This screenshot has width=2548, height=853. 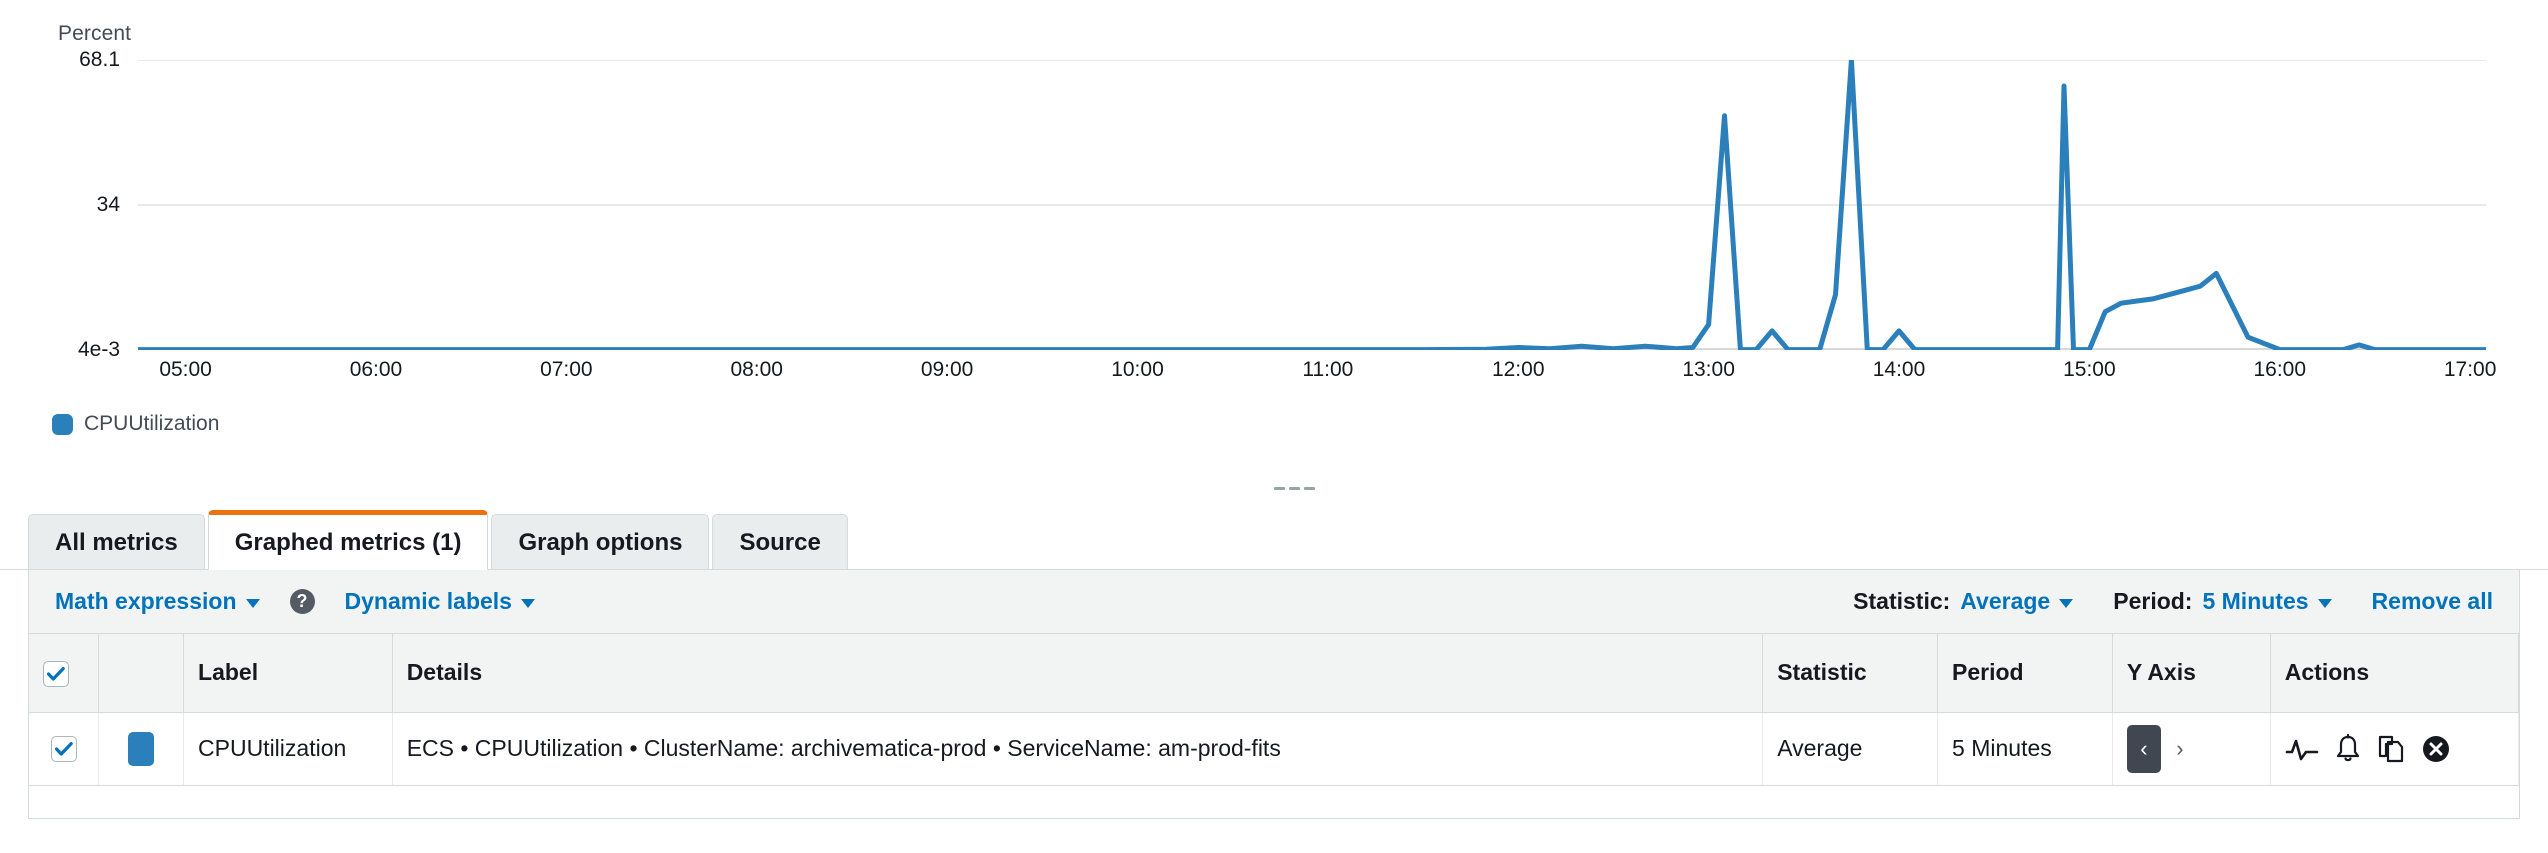 I want to click on tab-graphed-metrics: Graphed metrics (1), so click(x=348, y=540).